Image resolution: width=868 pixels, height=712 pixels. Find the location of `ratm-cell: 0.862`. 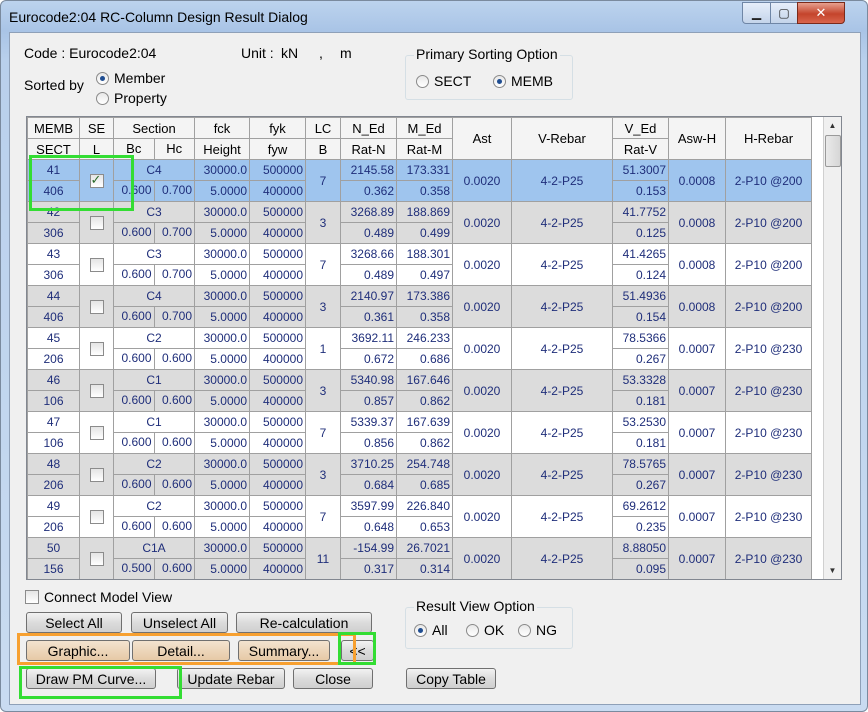

ratm-cell: 0.862 is located at coordinates (424, 443).